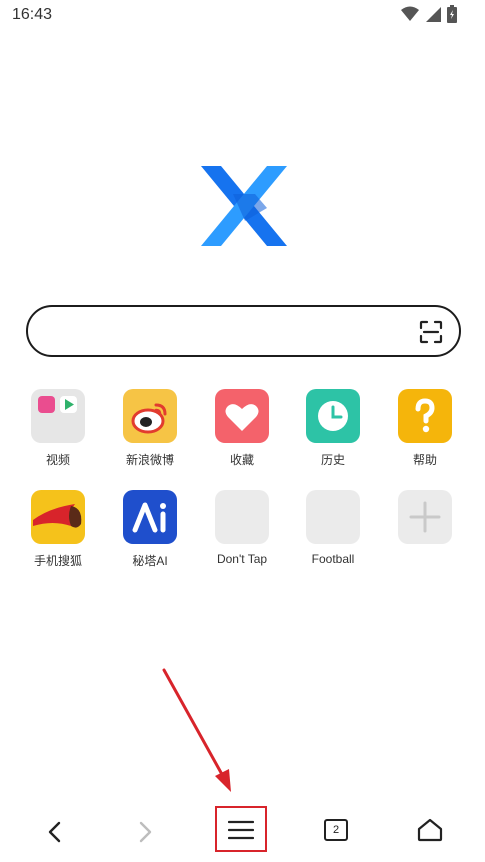 The image size is (485, 862). I want to click on shortcut-football: Football, so click(333, 528).